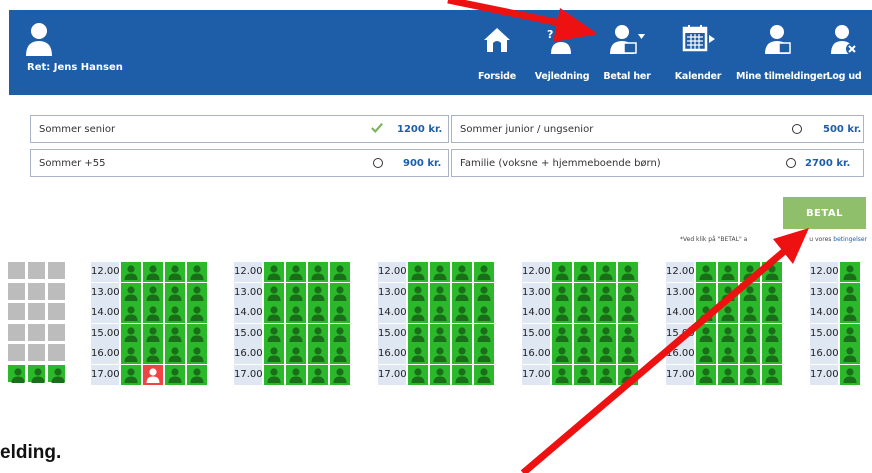 The image size is (872, 473). I want to click on nav-mine-tilmeldinger: Mine tilmeldinger, so click(781, 53).